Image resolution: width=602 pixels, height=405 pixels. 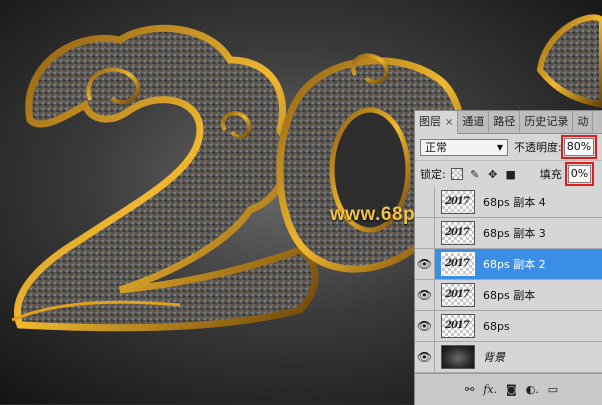 What do you see at coordinates (579, 147) in the screenshot?
I see `opacity-input: 80%` at bounding box center [579, 147].